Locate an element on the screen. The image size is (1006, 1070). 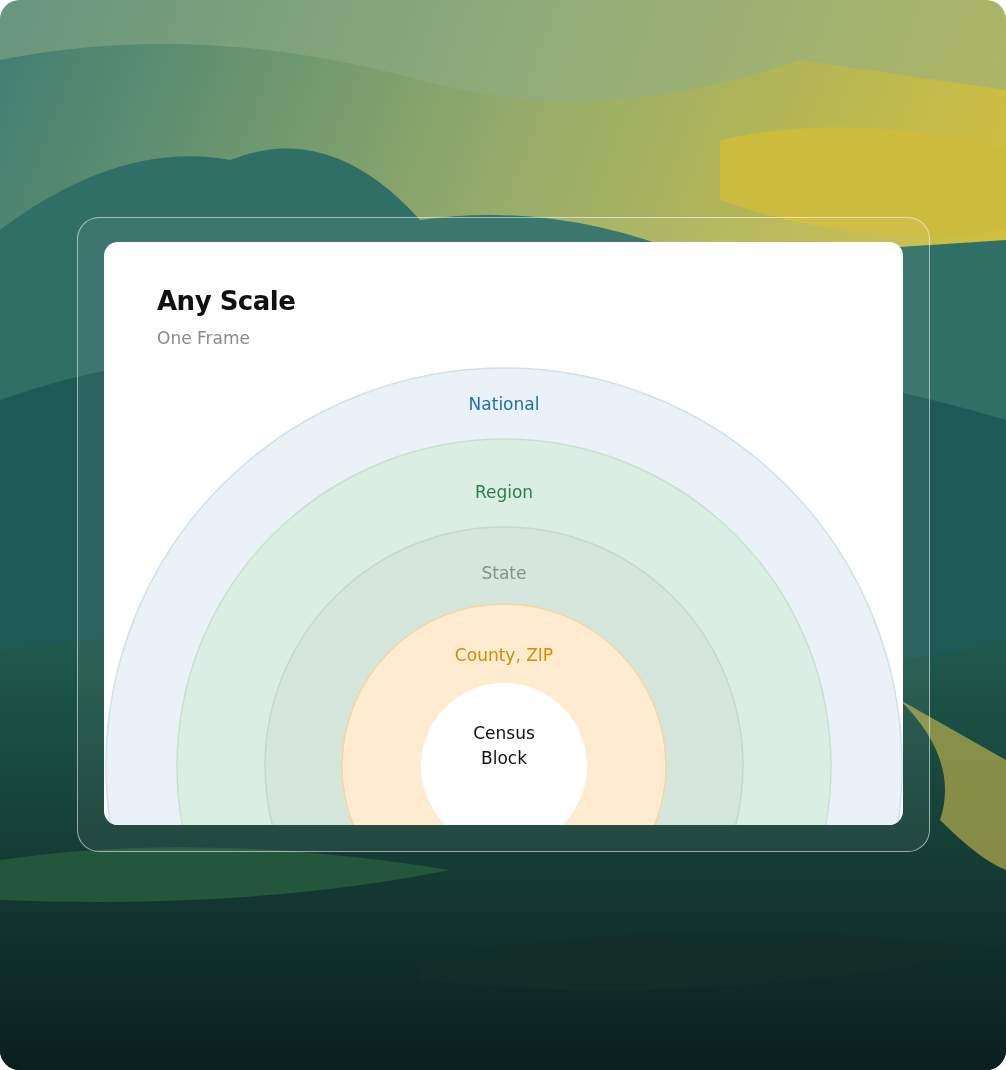
card-title: Any Scale is located at coordinates (226, 301).